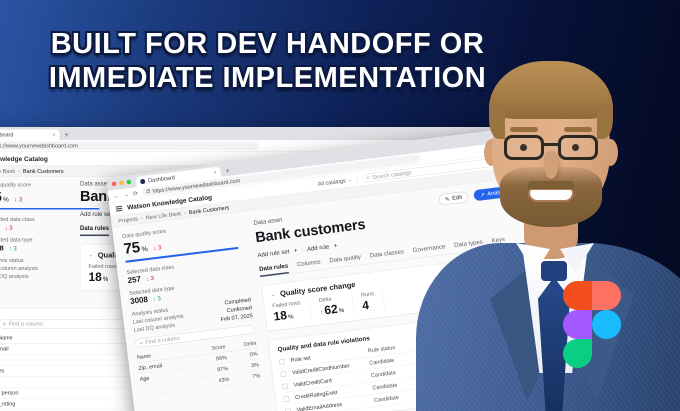  Describe the element at coordinates (126, 195) in the screenshot. I see `forward-icon: →` at that location.